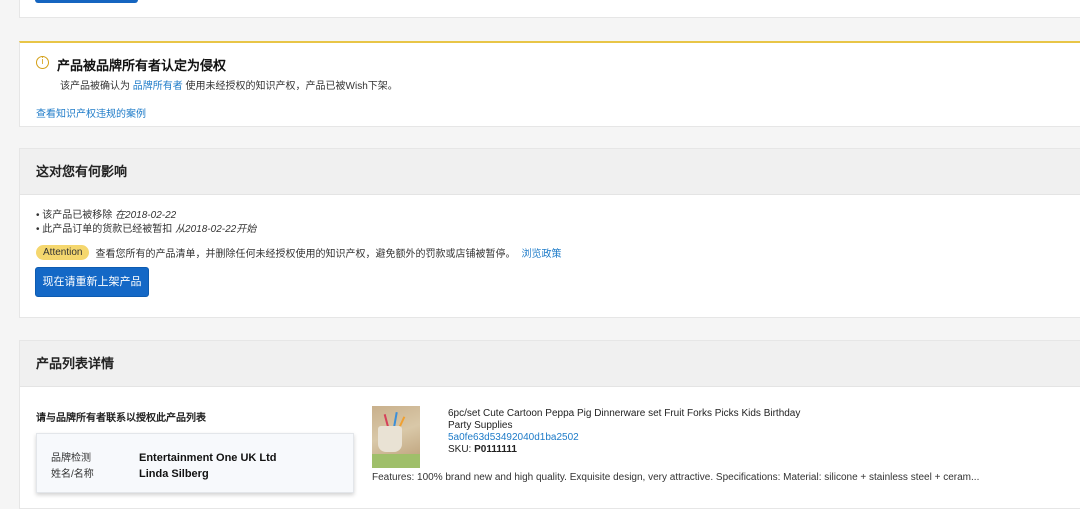  Describe the element at coordinates (390, 439) in the screenshot. I see `thumb-cup` at that location.